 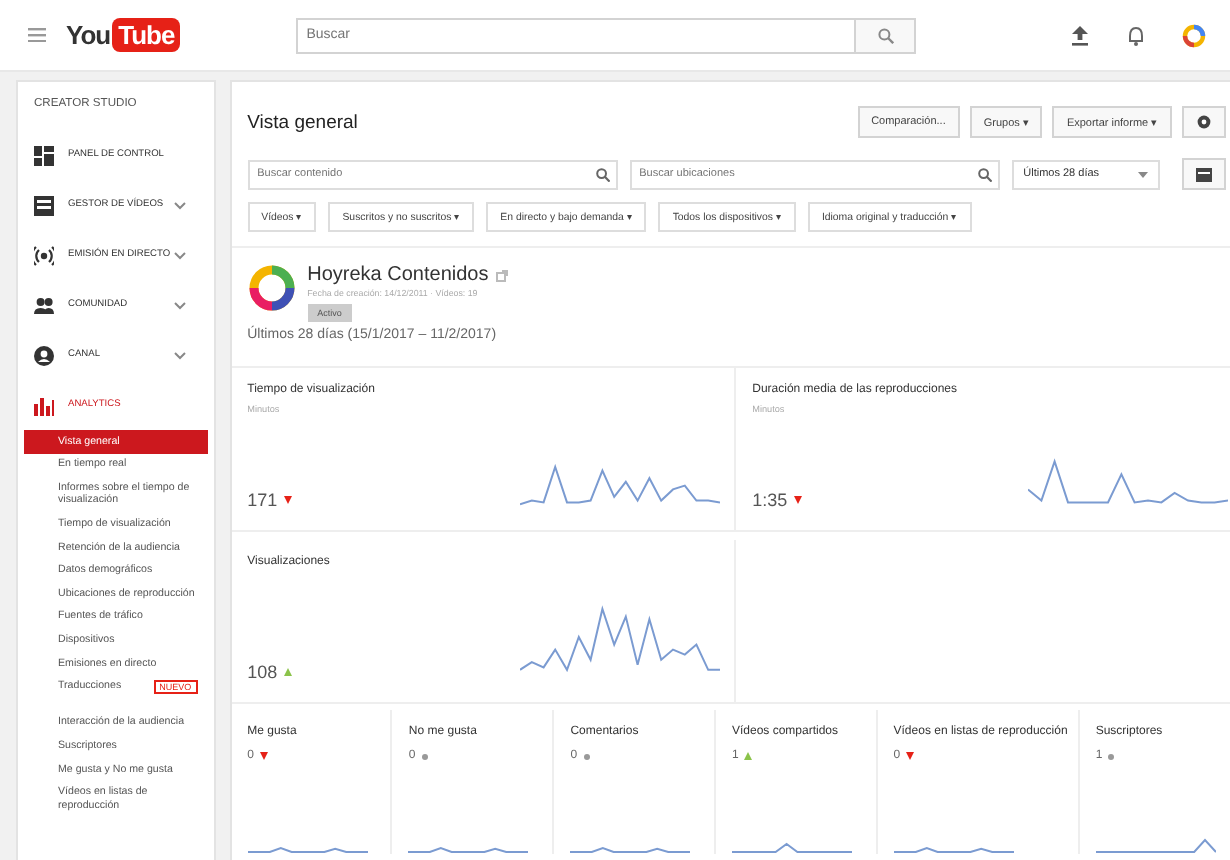 What do you see at coordinates (44, 405) in the screenshot?
I see `bar-chart-icon` at bounding box center [44, 405].